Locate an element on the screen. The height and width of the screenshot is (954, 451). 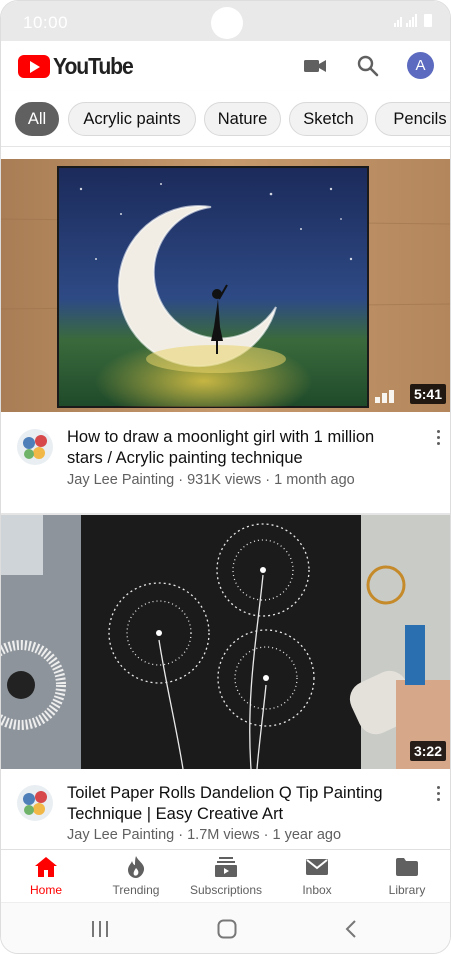
cell-signal-icon is located at coordinates (411, 20).